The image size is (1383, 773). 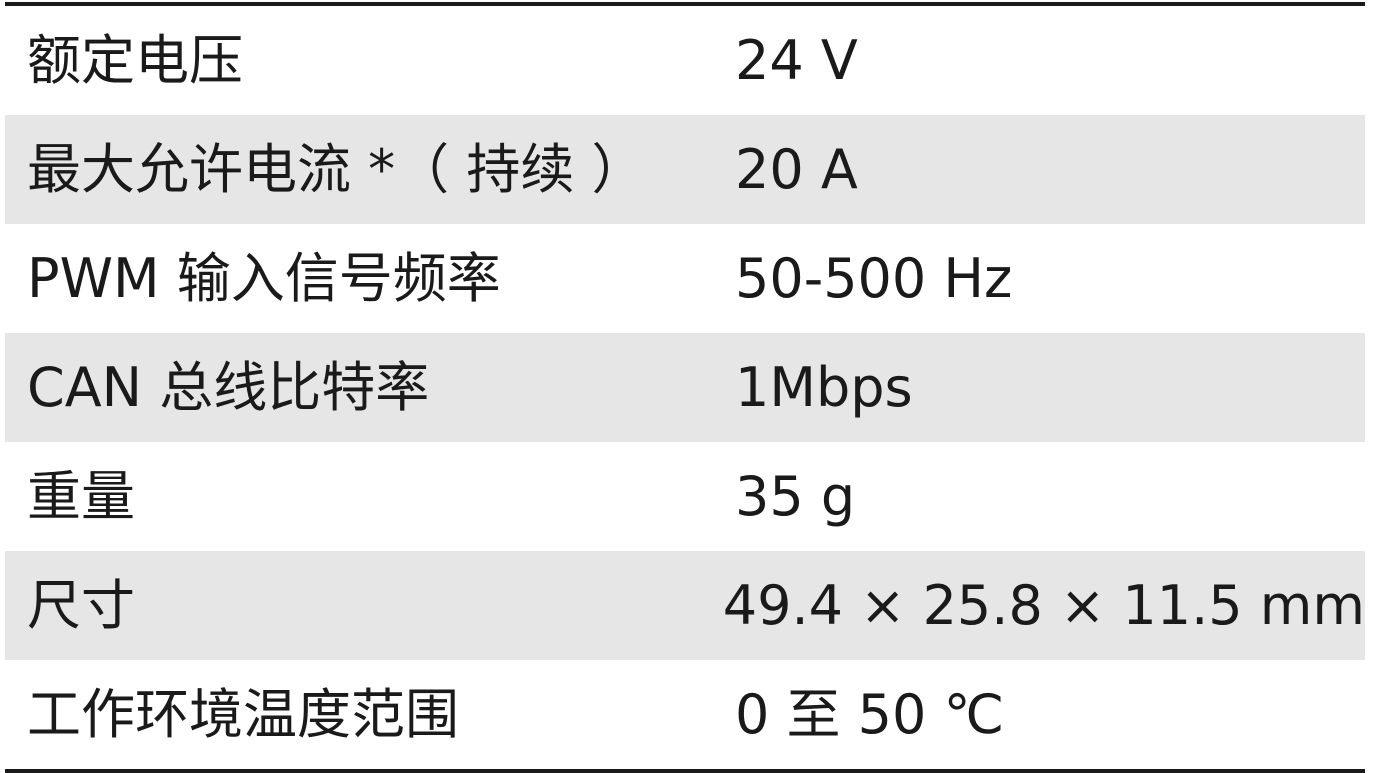 I want to click on spec-row-can-bitrate: CAN 总线比特率 1Mbps, so click(x=685, y=387).